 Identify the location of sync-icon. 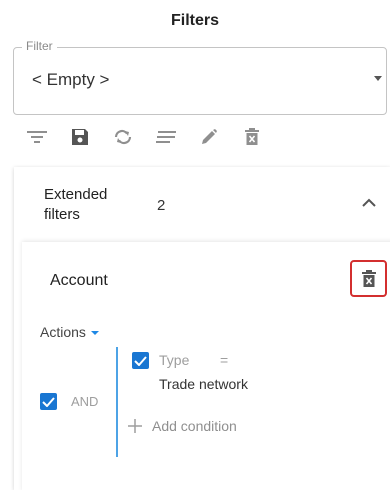
(123, 137).